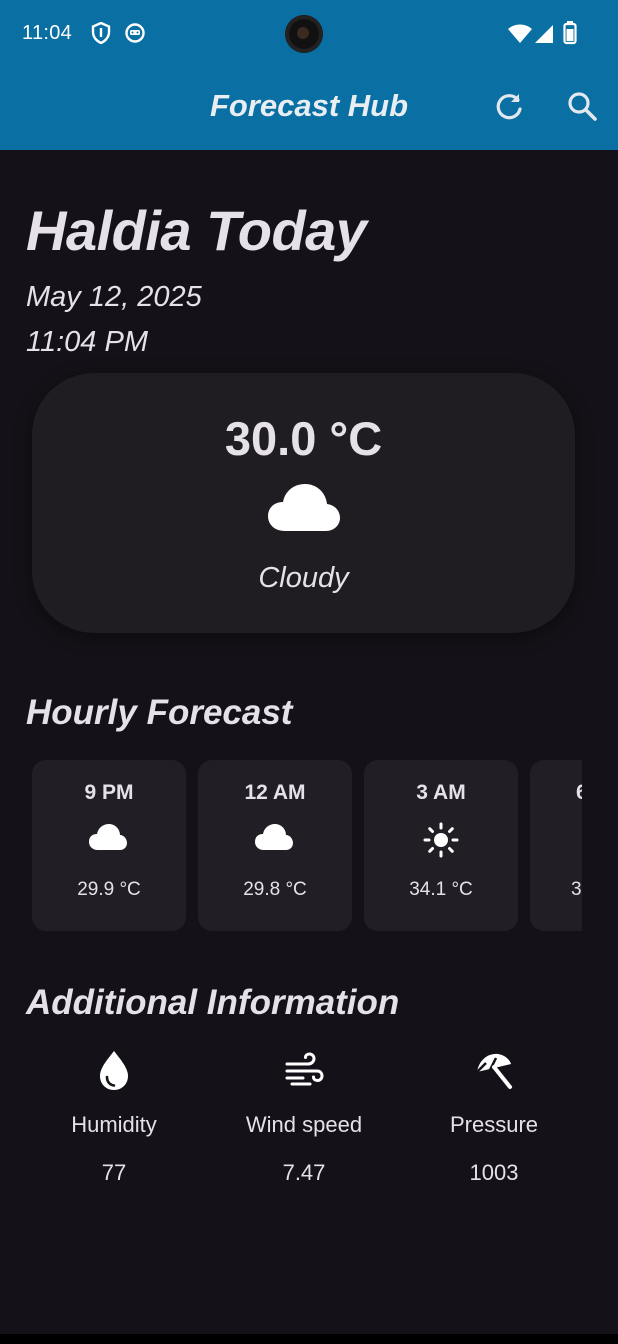  I want to click on hourly-temperature: 34.1 °C, so click(441, 889).